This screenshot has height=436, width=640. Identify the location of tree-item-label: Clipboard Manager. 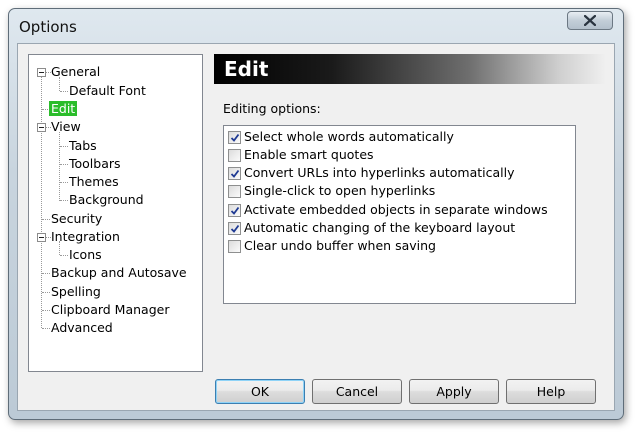
(110, 309).